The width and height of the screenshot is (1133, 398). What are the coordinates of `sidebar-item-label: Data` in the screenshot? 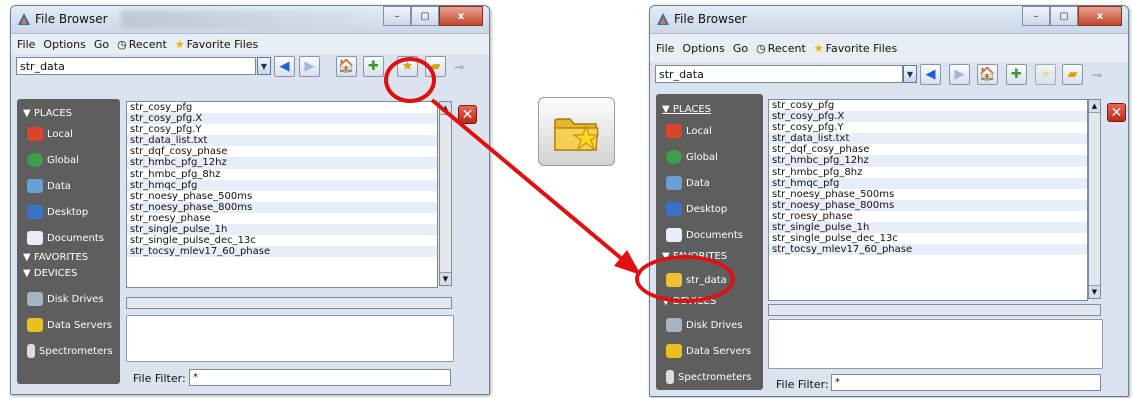 It's located at (698, 183).